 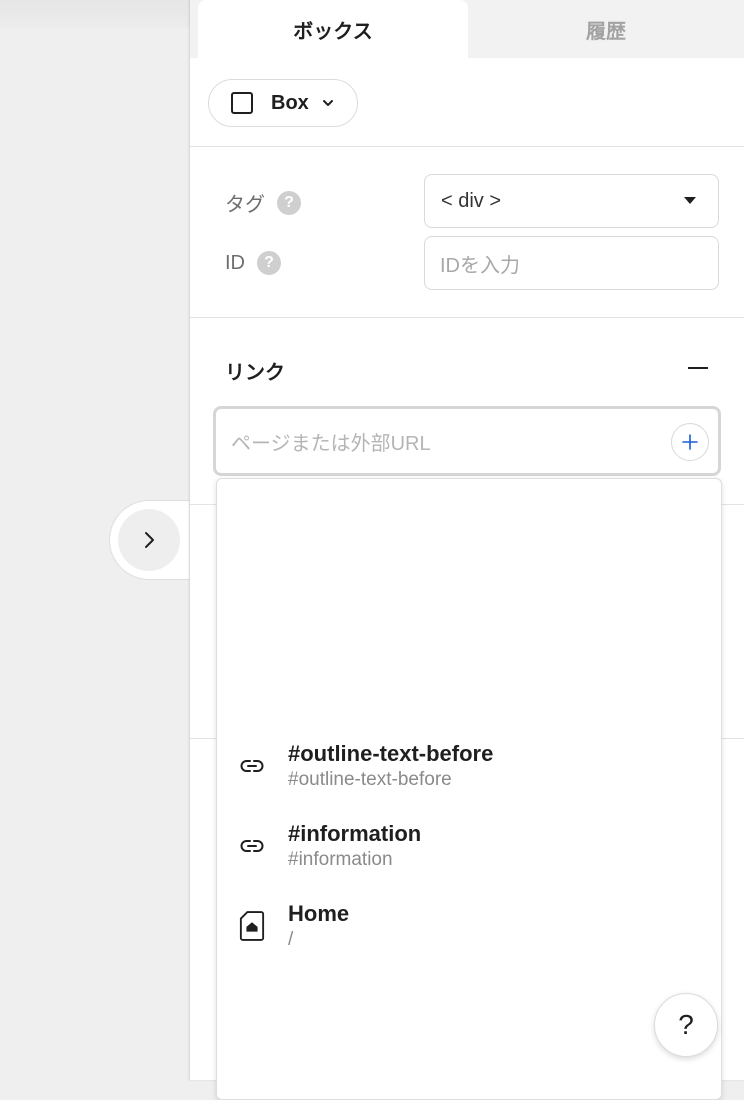 I want to click on id-input-placeholder: IDを入力, so click(x=480, y=265).